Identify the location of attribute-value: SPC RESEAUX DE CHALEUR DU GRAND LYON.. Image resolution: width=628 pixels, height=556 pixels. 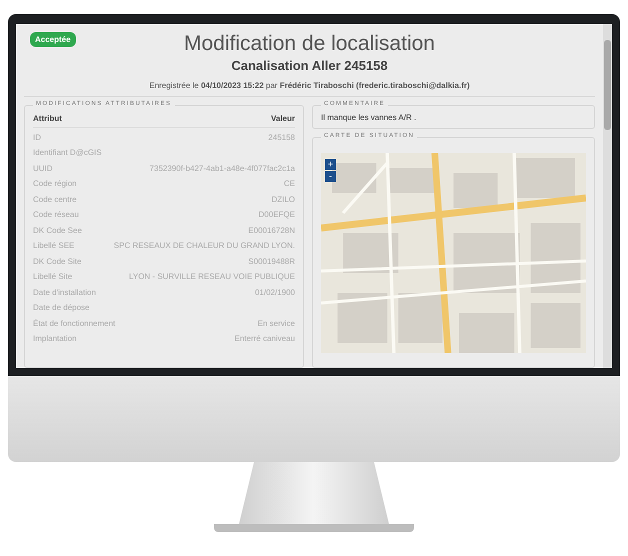
(204, 245).